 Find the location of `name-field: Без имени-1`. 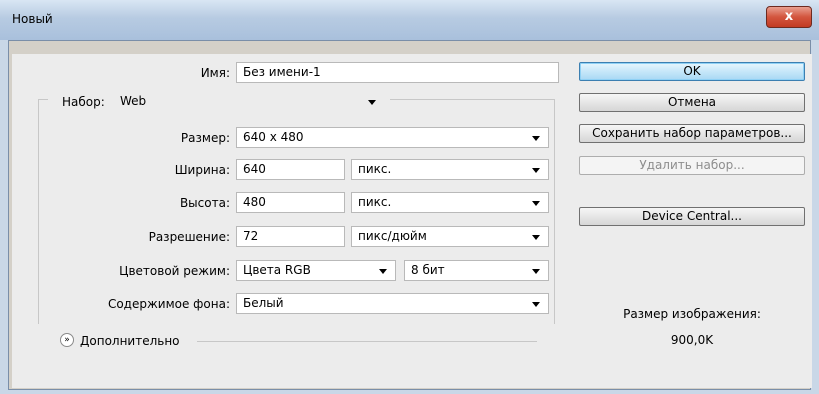

name-field: Без имени-1 is located at coordinates (397, 72).